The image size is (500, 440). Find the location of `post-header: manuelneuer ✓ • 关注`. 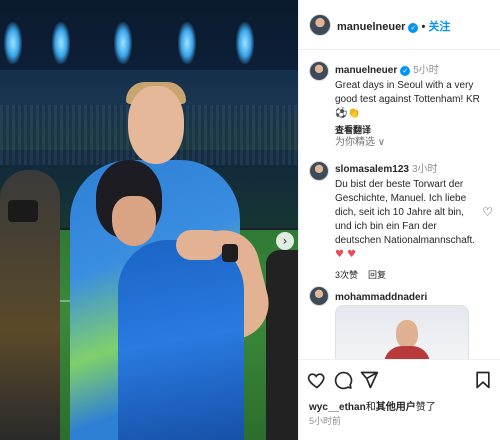

post-header: manuelneuer ✓ • 关注 is located at coordinates (399, 25).